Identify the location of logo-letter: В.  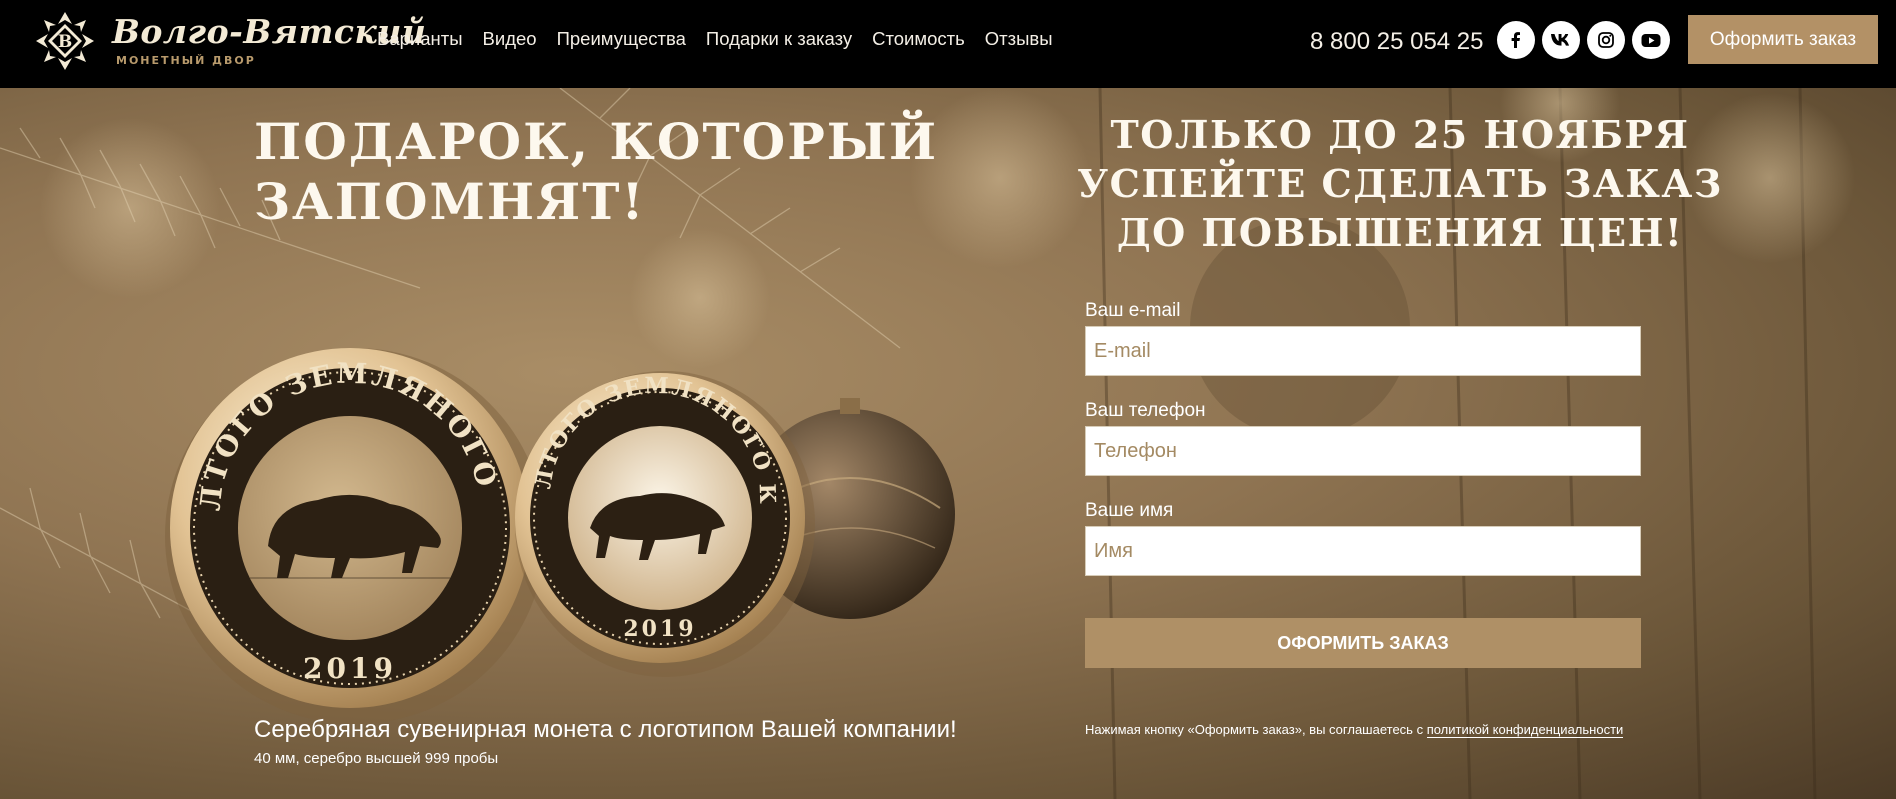
(65, 42).